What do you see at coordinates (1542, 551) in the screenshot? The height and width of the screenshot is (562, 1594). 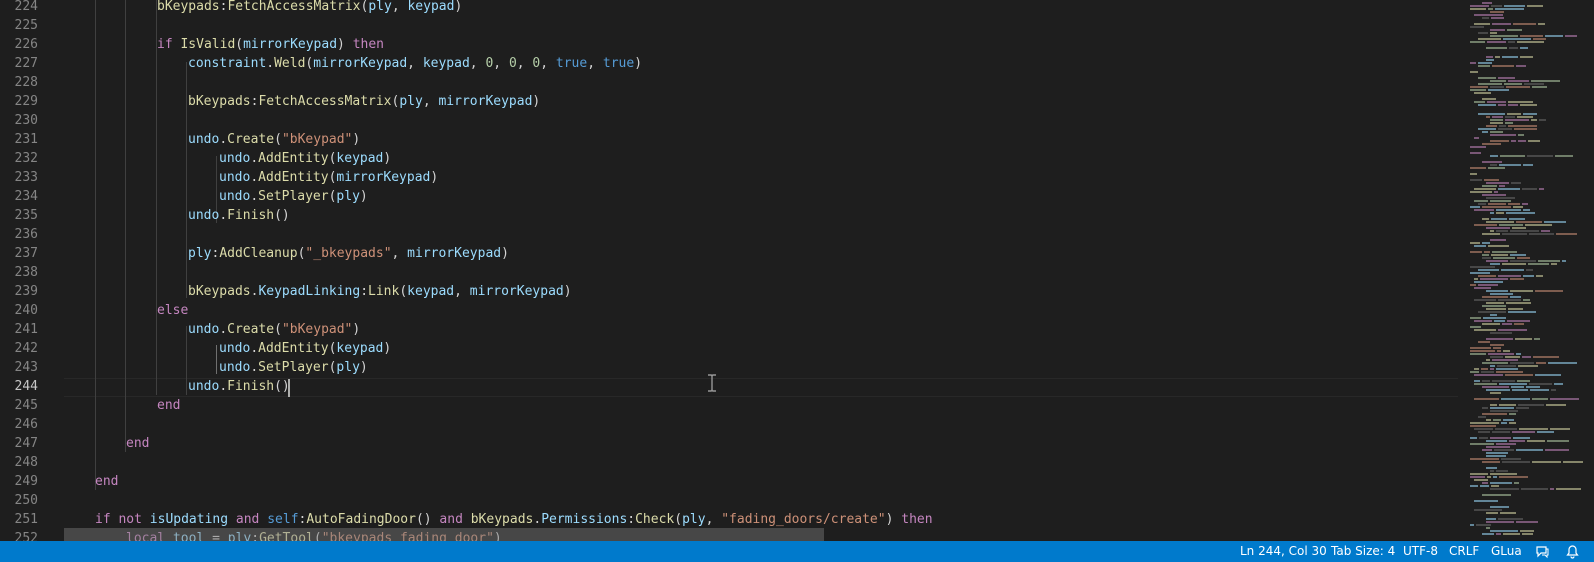 I see `feedback-icon` at bounding box center [1542, 551].